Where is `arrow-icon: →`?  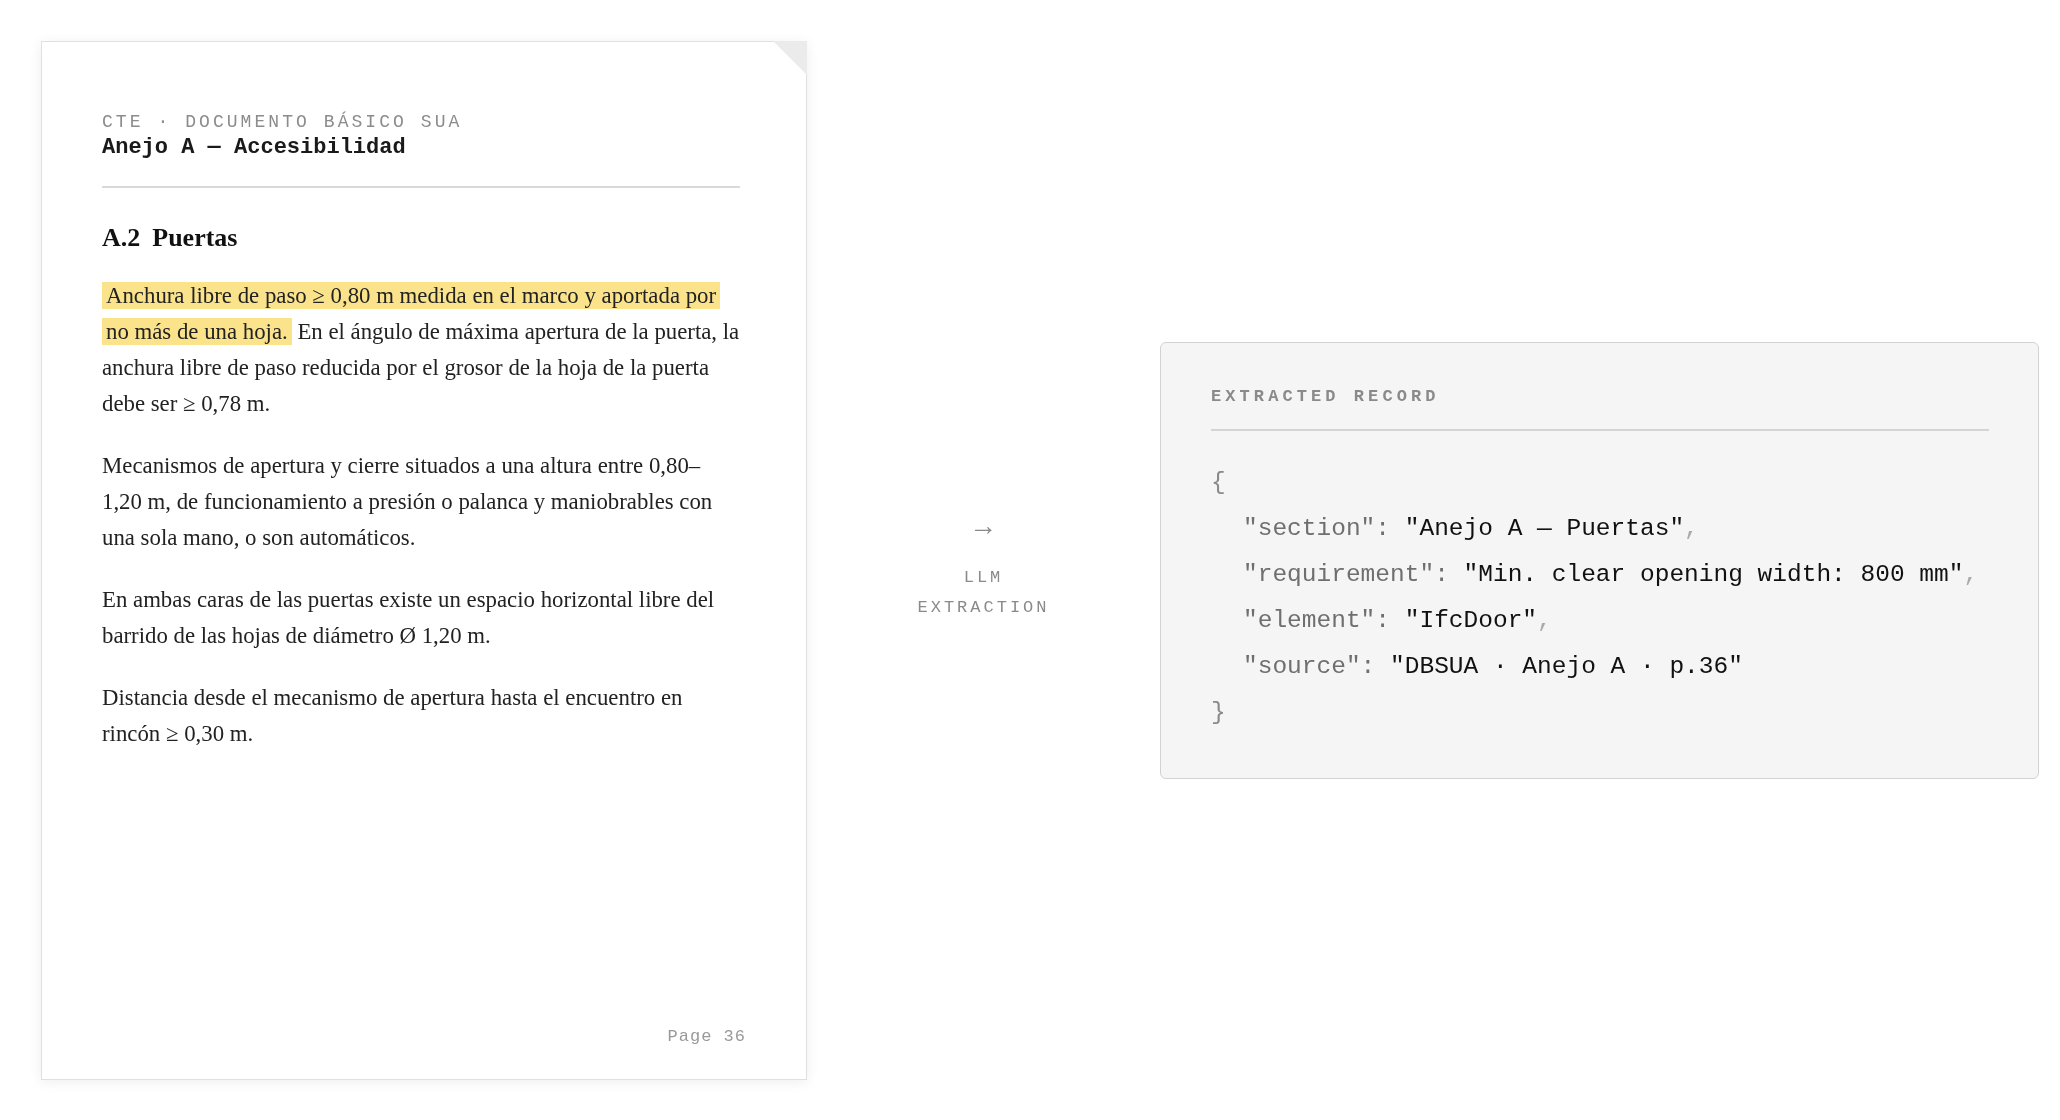 arrow-icon: → is located at coordinates (983, 527).